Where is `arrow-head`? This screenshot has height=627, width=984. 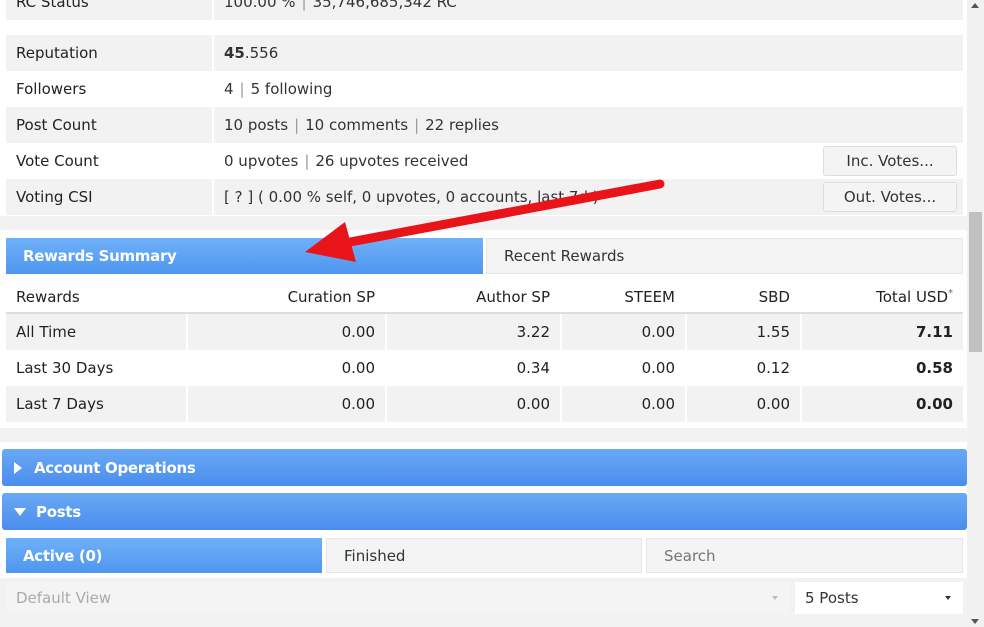
arrow-head is located at coordinates (330, 242).